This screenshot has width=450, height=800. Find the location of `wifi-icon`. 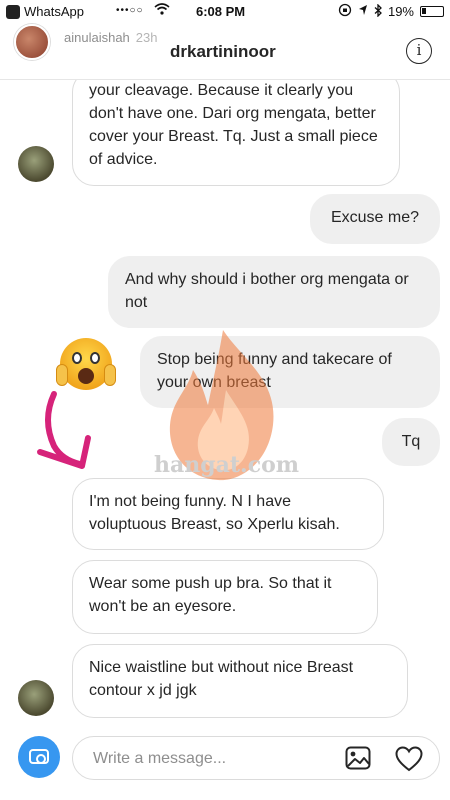

wifi-icon is located at coordinates (162, 10).